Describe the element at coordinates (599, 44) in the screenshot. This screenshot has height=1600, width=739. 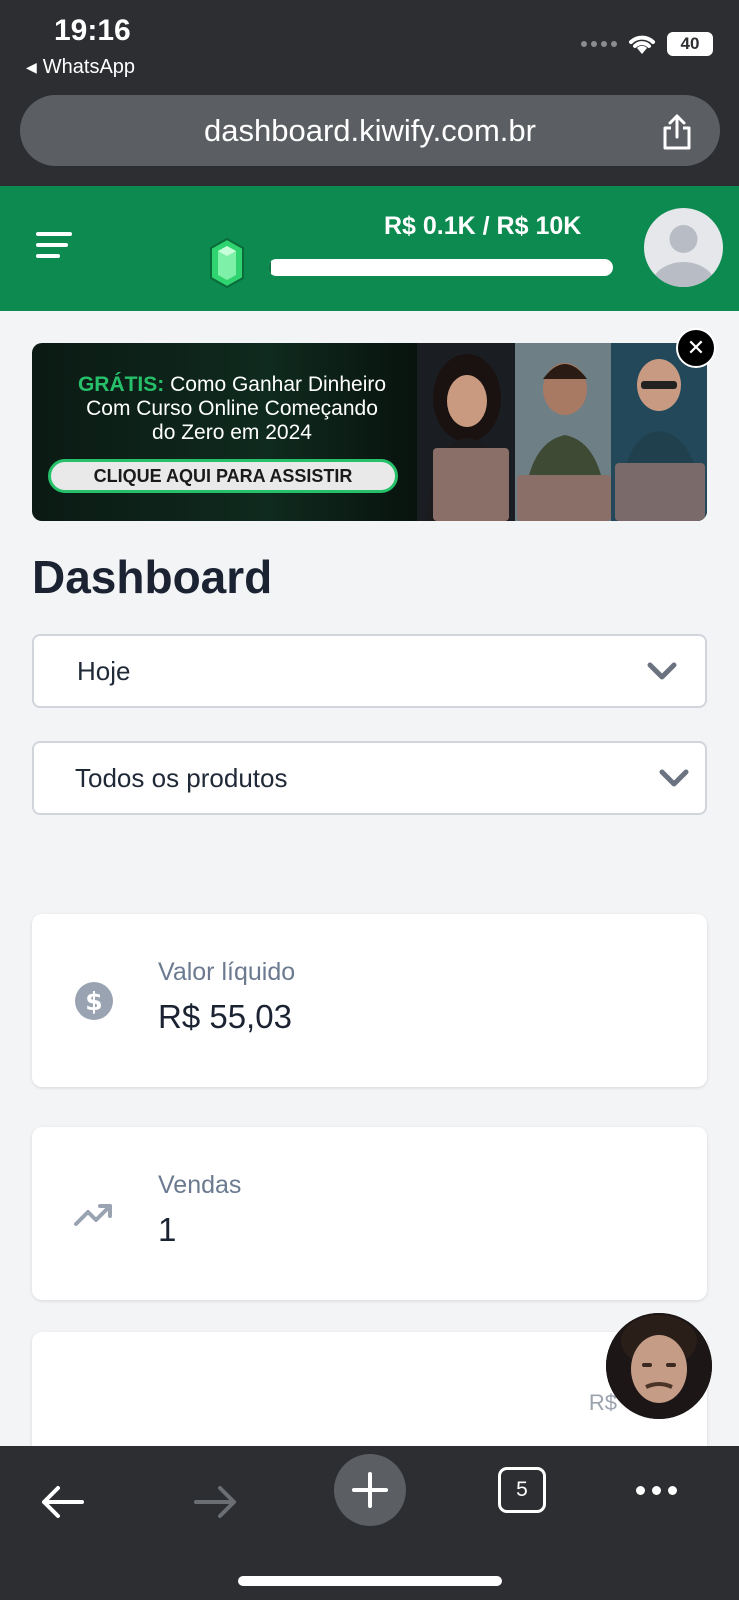
I see `signal-icon` at that location.